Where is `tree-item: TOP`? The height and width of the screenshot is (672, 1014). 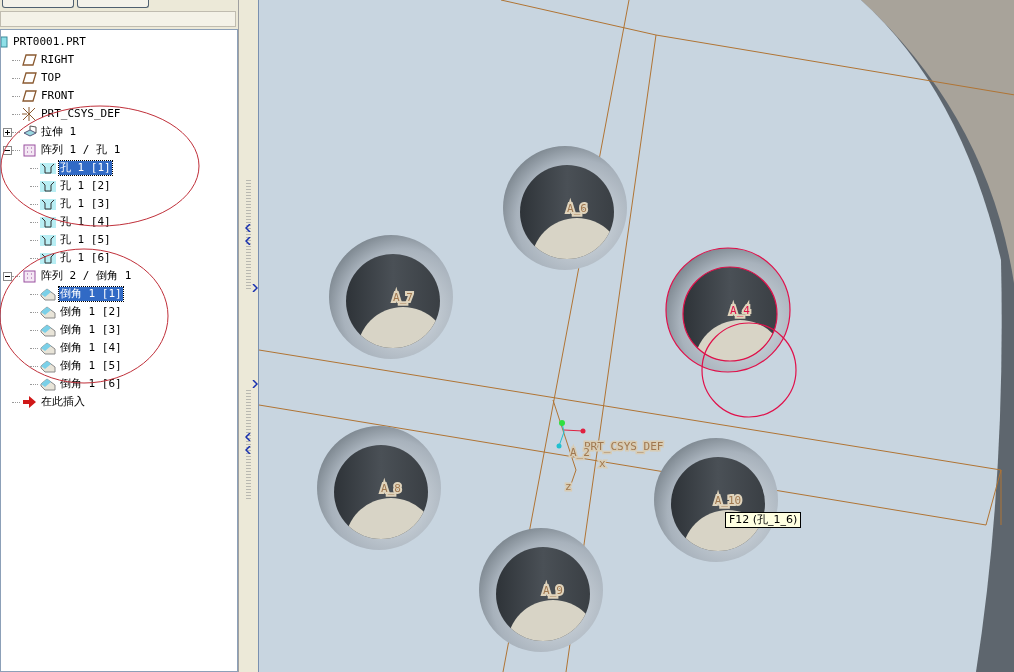
tree-item: TOP is located at coordinates (51, 78).